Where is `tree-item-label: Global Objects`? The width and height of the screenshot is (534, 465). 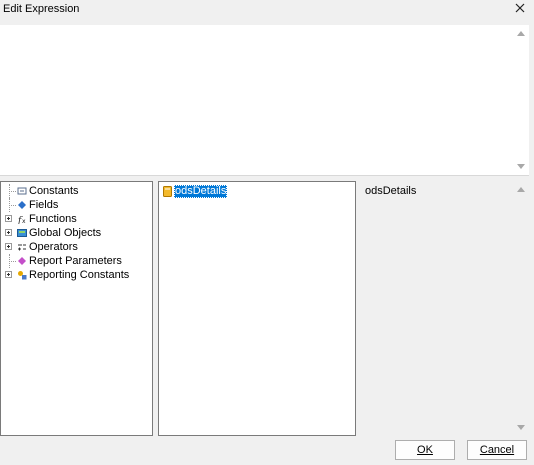
tree-item-label: Global Objects is located at coordinates (65, 233).